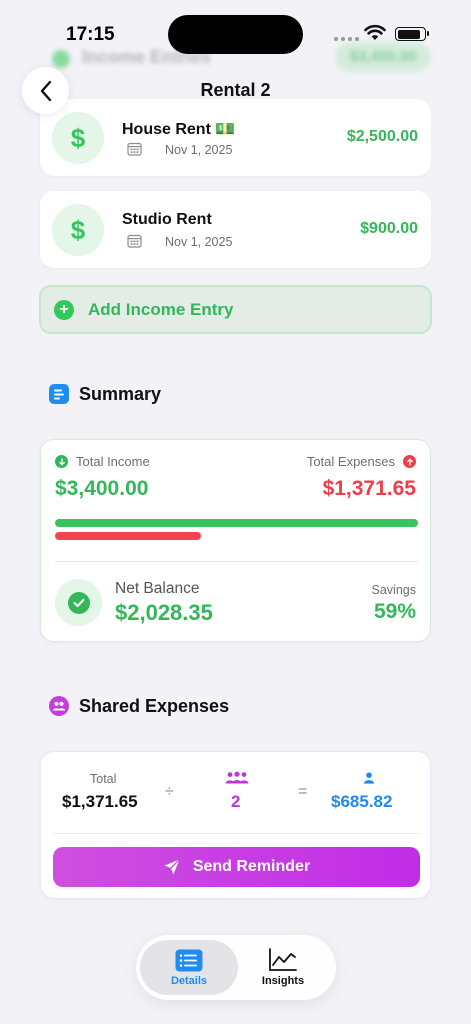 The width and height of the screenshot is (471, 1024). What do you see at coordinates (59, 394) in the screenshot?
I see `summary-list-icon` at bounding box center [59, 394].